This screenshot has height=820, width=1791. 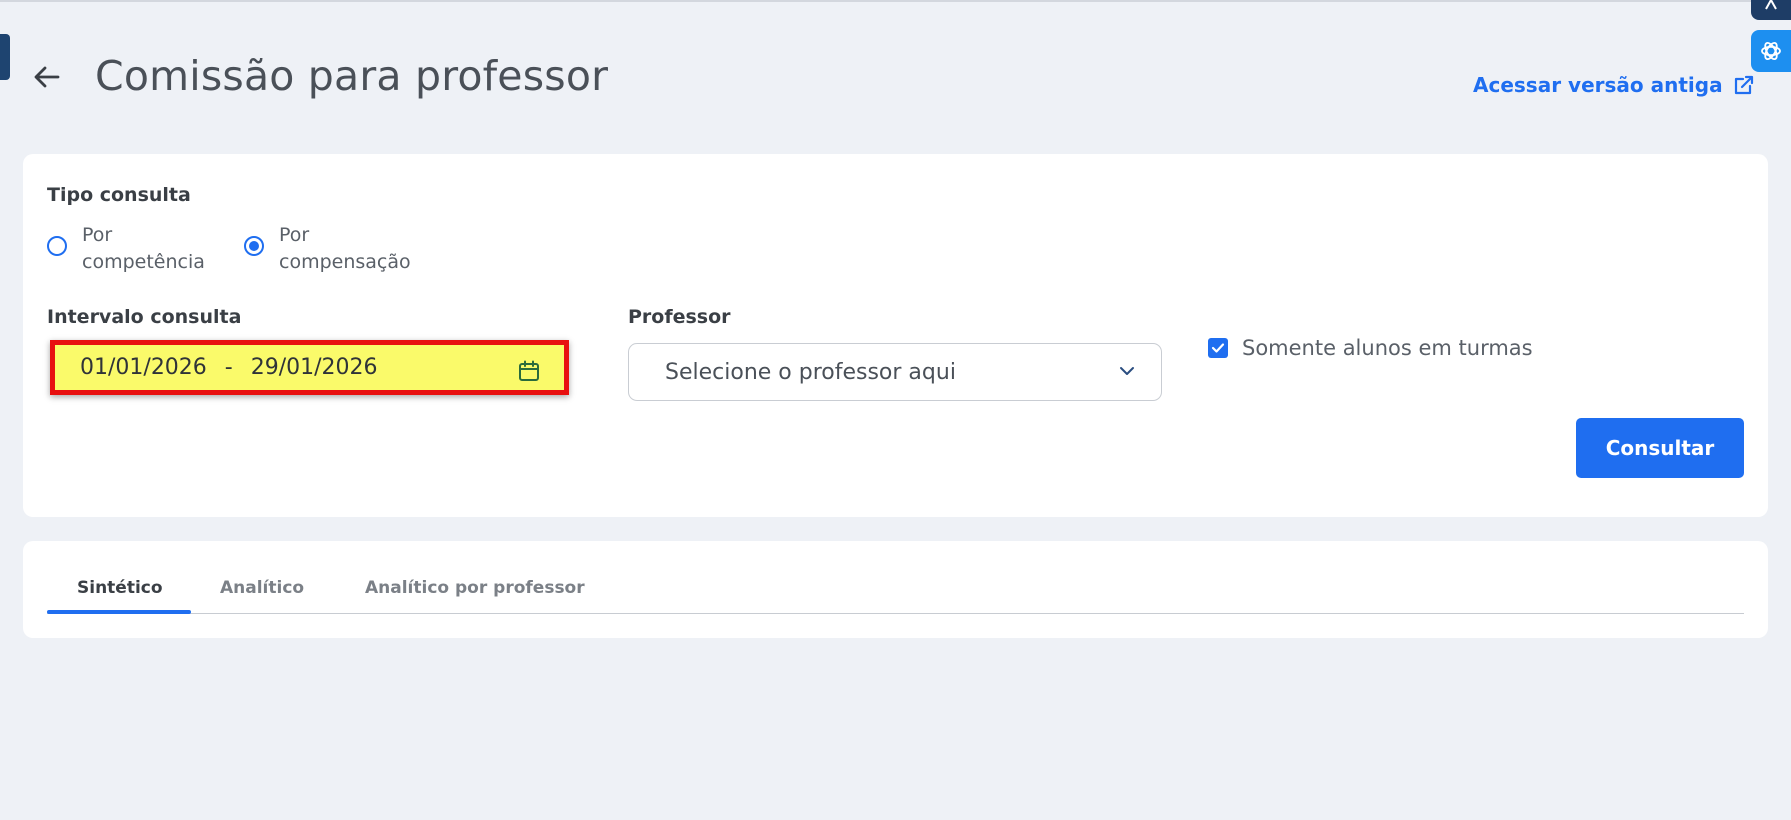 I want to click on date-range-input: 01/01/2026 - 29/01/2026, so click(x=309, y=367).